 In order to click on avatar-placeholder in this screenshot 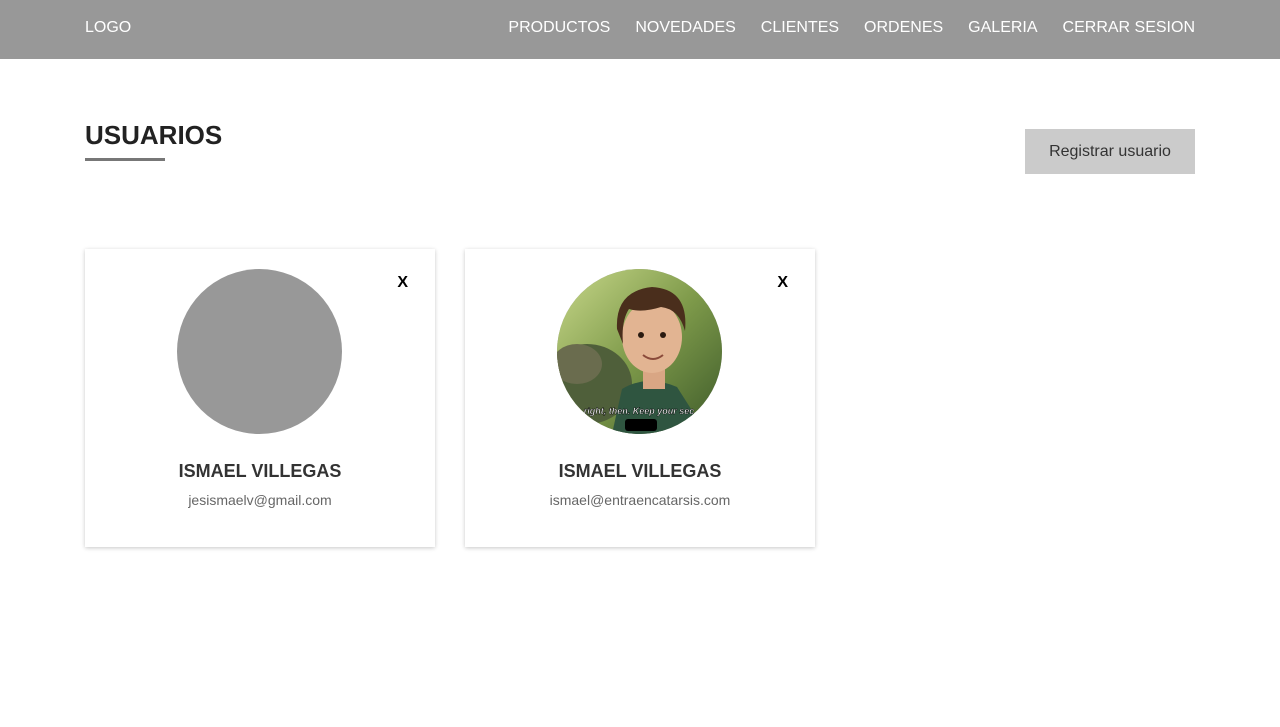, I will do `click(259, 351)`.